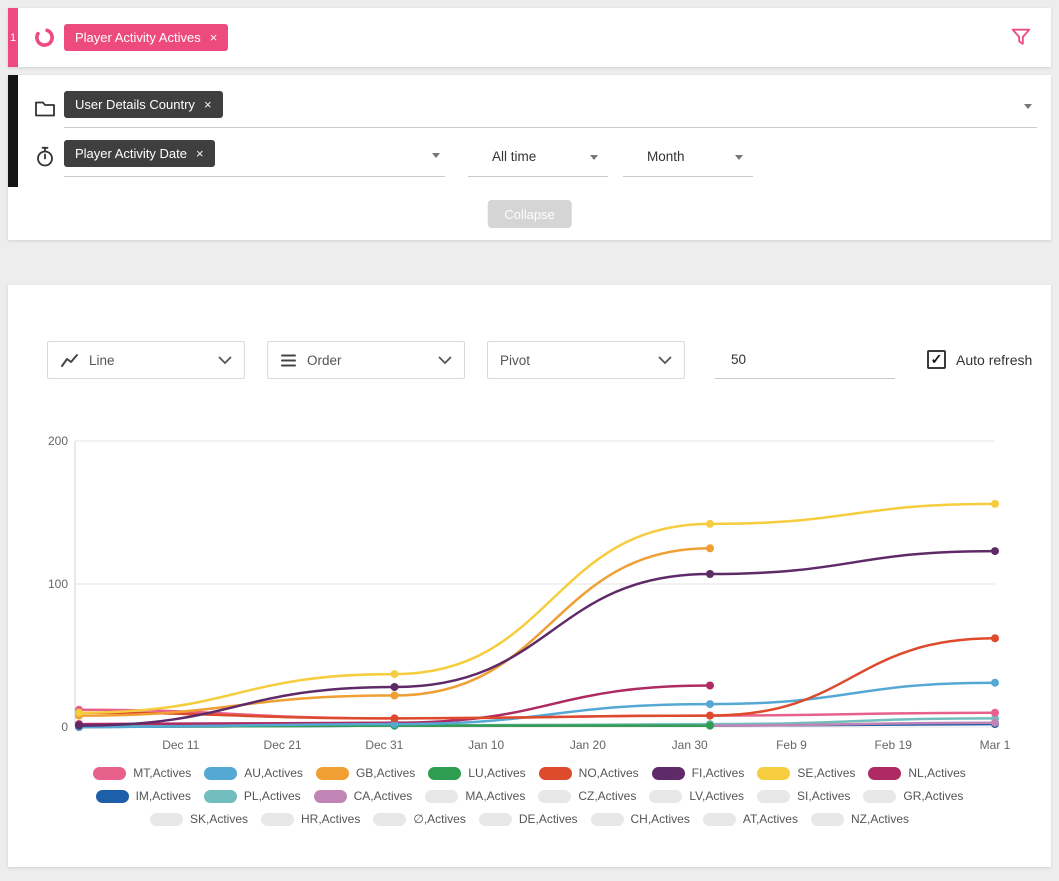 This screenshot has width=1059, height=881. I want to click on legend-item: NO,Actives, so click(588, 773).